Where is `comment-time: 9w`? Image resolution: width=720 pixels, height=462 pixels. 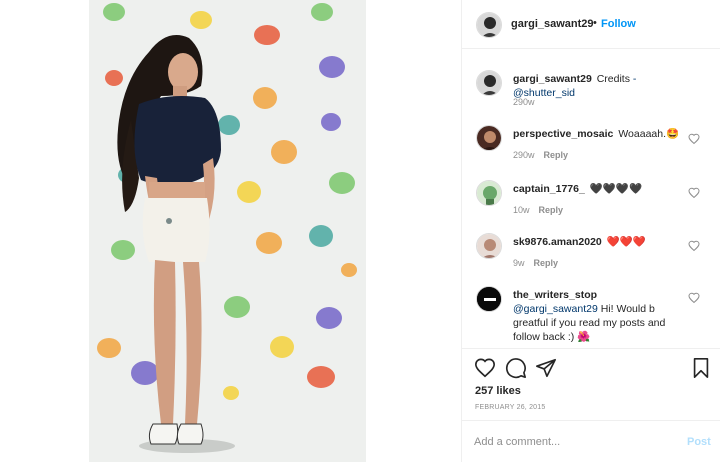
comment-time: 9w is located at coordinates (519, 263).